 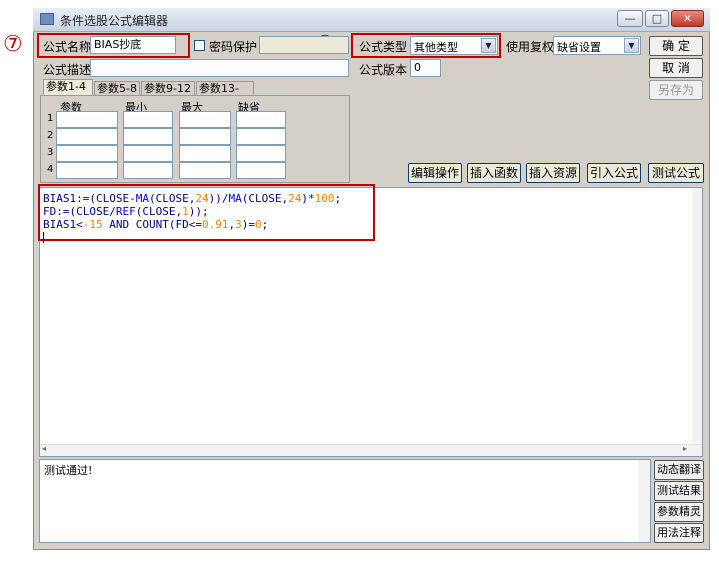 I want to click on code-token: (FD<=, so click(x=185, y=224).